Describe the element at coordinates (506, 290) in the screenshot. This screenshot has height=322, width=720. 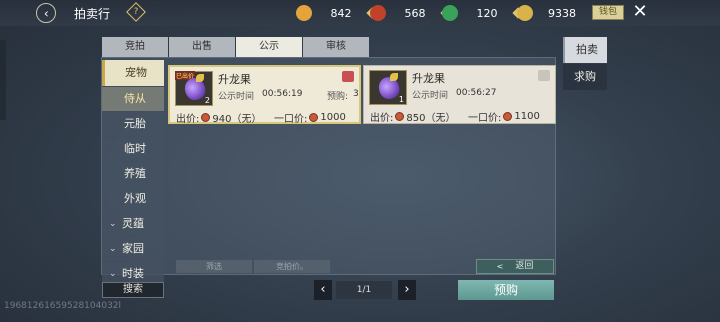
I see `presale-button: 预购` at that location.